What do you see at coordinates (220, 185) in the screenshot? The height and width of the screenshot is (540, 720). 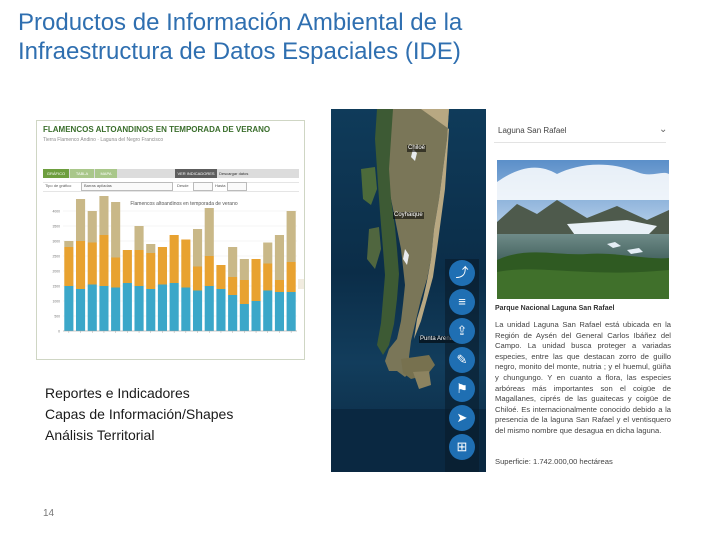 I see `filter-hasta-label: Hasta` at bounding box center [220, 185].